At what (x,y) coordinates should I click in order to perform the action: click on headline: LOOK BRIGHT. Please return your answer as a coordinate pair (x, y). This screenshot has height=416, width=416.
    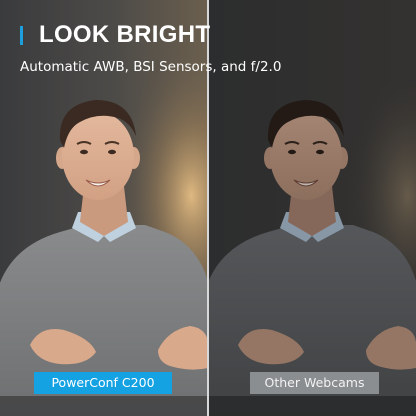
    Looking at the image, I should click on (115, 35).